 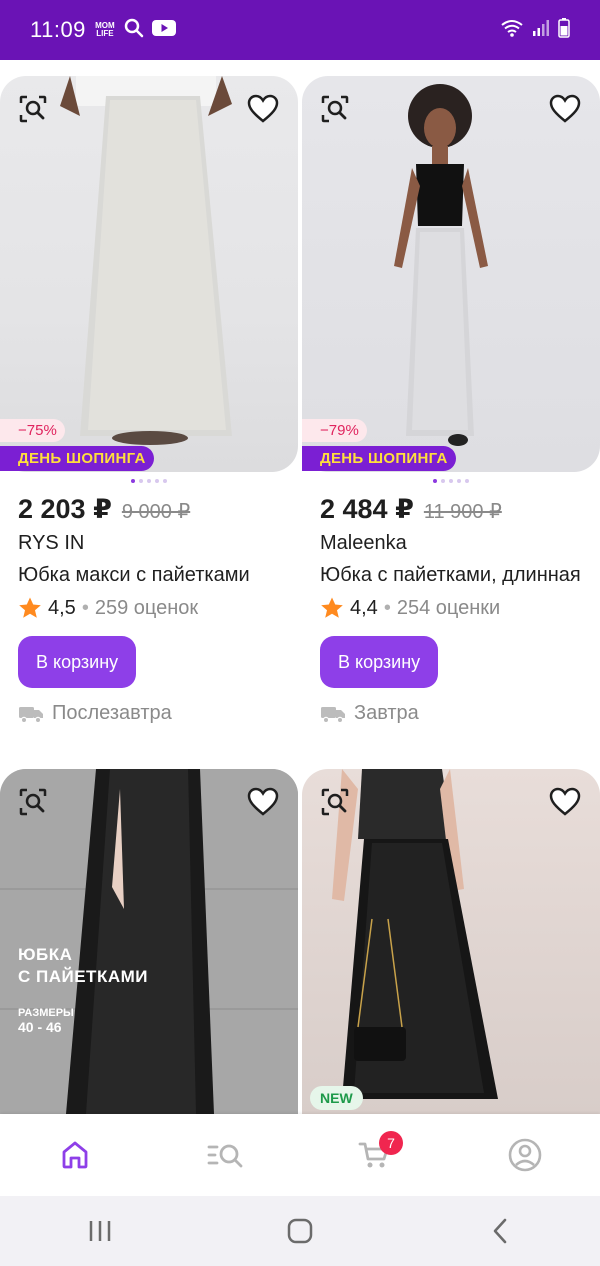 I want to click on delivery-text: Послезавтра, so click(x=112, y=713).